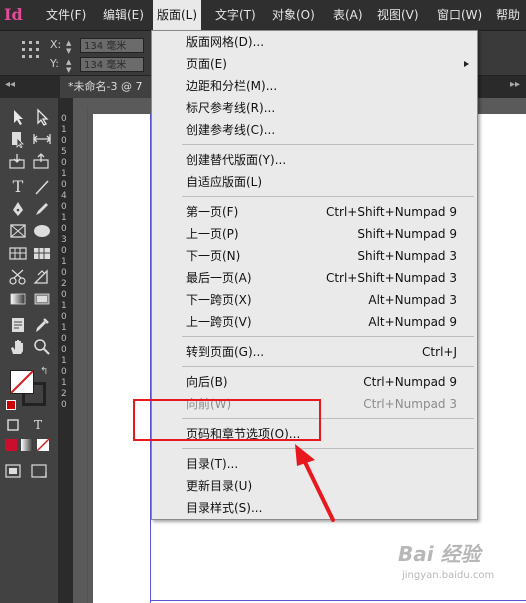 This screenshot has height=603, width=526. Describe the element at coordinates (219, 322) in the screenshot. I see `menu-item-label: 上一跨页(V)` at that location.